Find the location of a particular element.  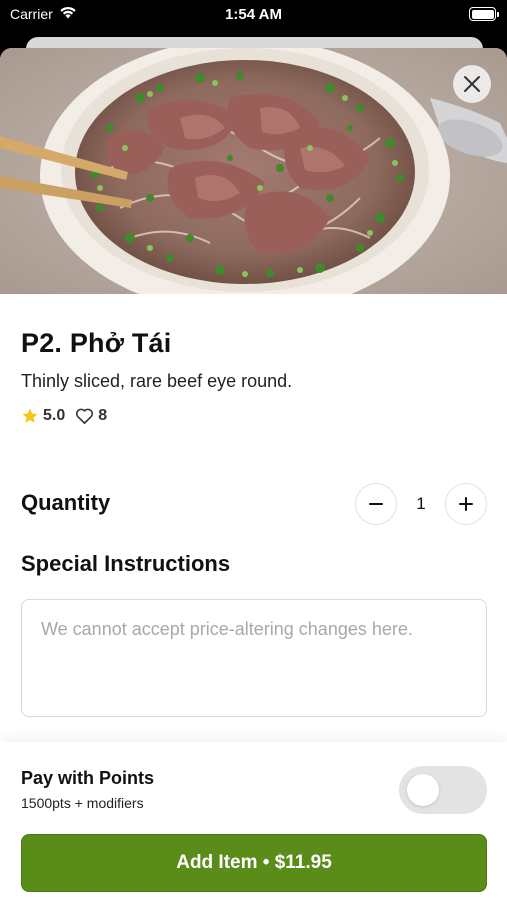

toggle-knob is located at coordinates (423, 790).